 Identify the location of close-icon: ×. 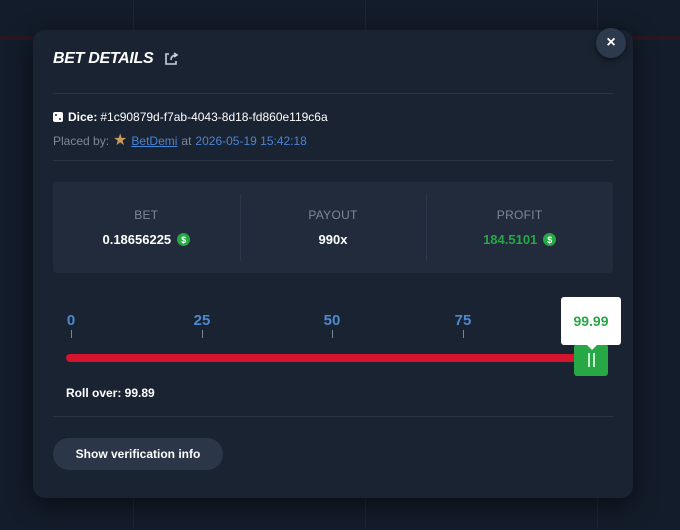
(611, 42).